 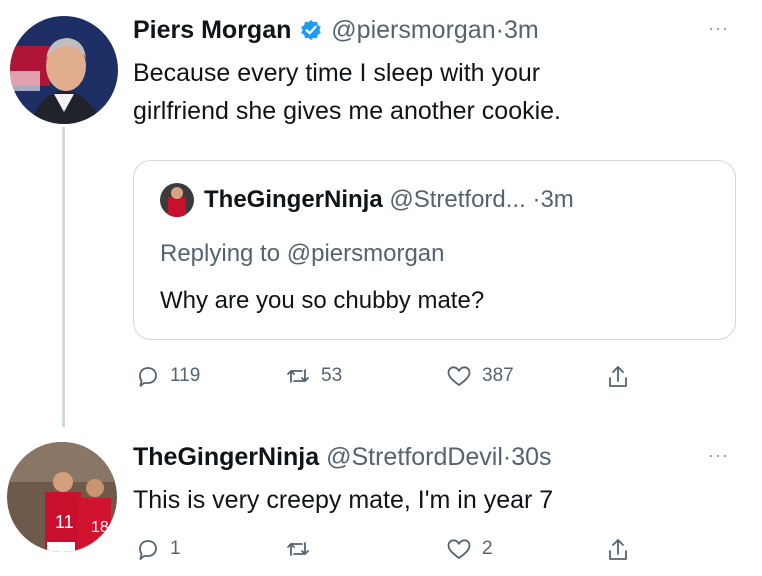 What do you see at coordinates (332, 375) in the screenshot?
I see `retweet-count: 53` at bounding box center [332, 375].